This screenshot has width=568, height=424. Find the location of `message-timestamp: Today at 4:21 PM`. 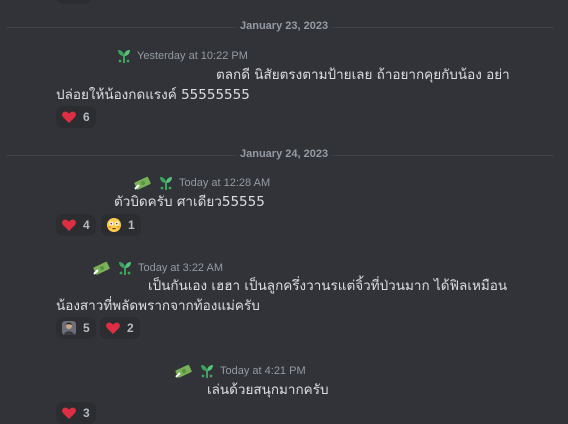

message-timestamp: Today at 4:21 PM is located at coordinates (263, 371).